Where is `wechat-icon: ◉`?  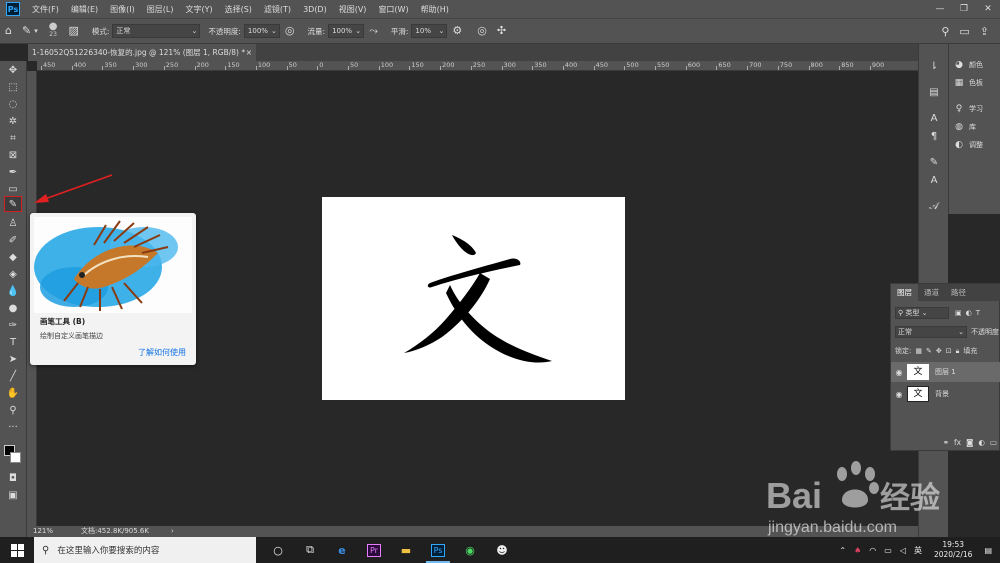
wechat-icon: ◉ is located at coordinates (470, 550).